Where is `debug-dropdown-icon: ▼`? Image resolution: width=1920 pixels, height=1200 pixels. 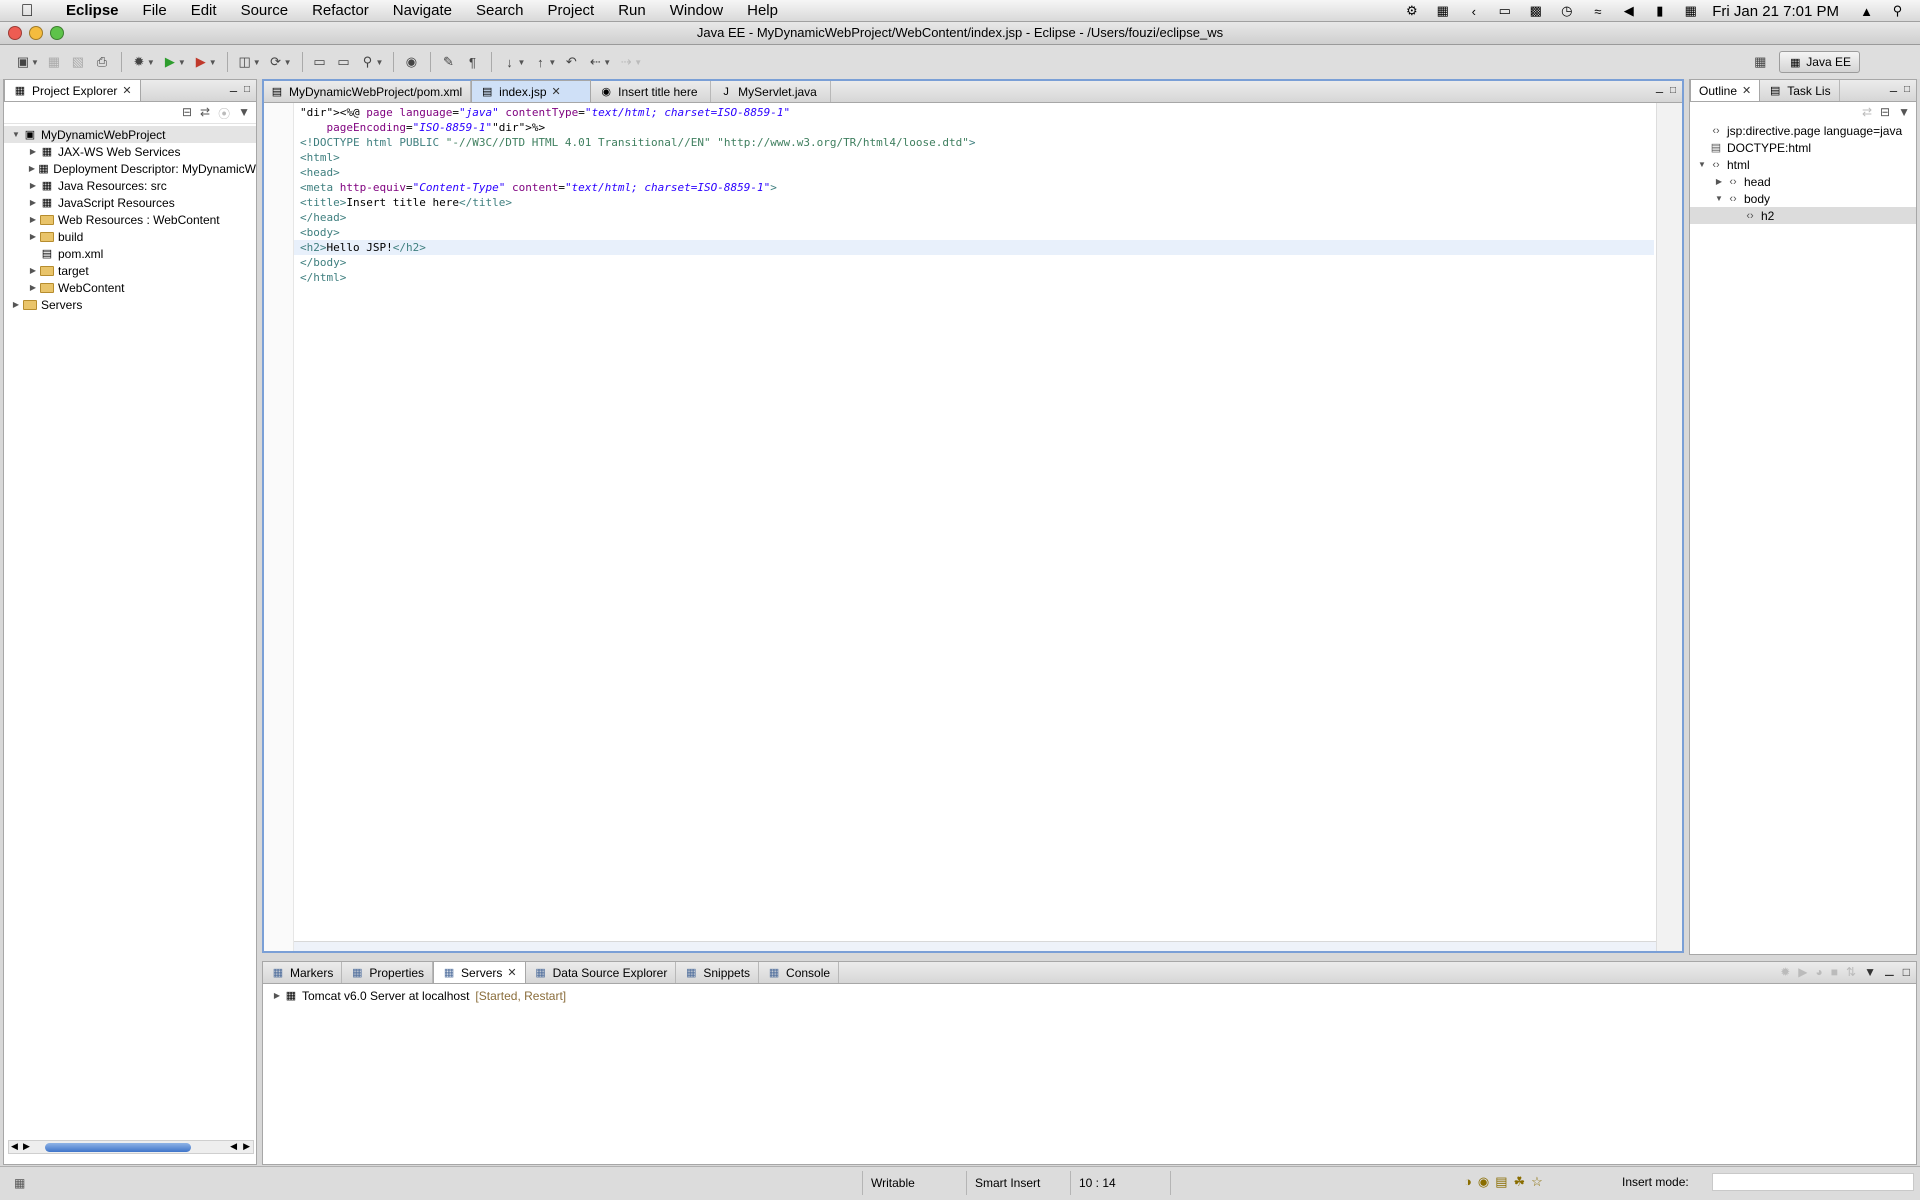 debug-dropdown-icon: ▼ is located at coordinates (151, 62).